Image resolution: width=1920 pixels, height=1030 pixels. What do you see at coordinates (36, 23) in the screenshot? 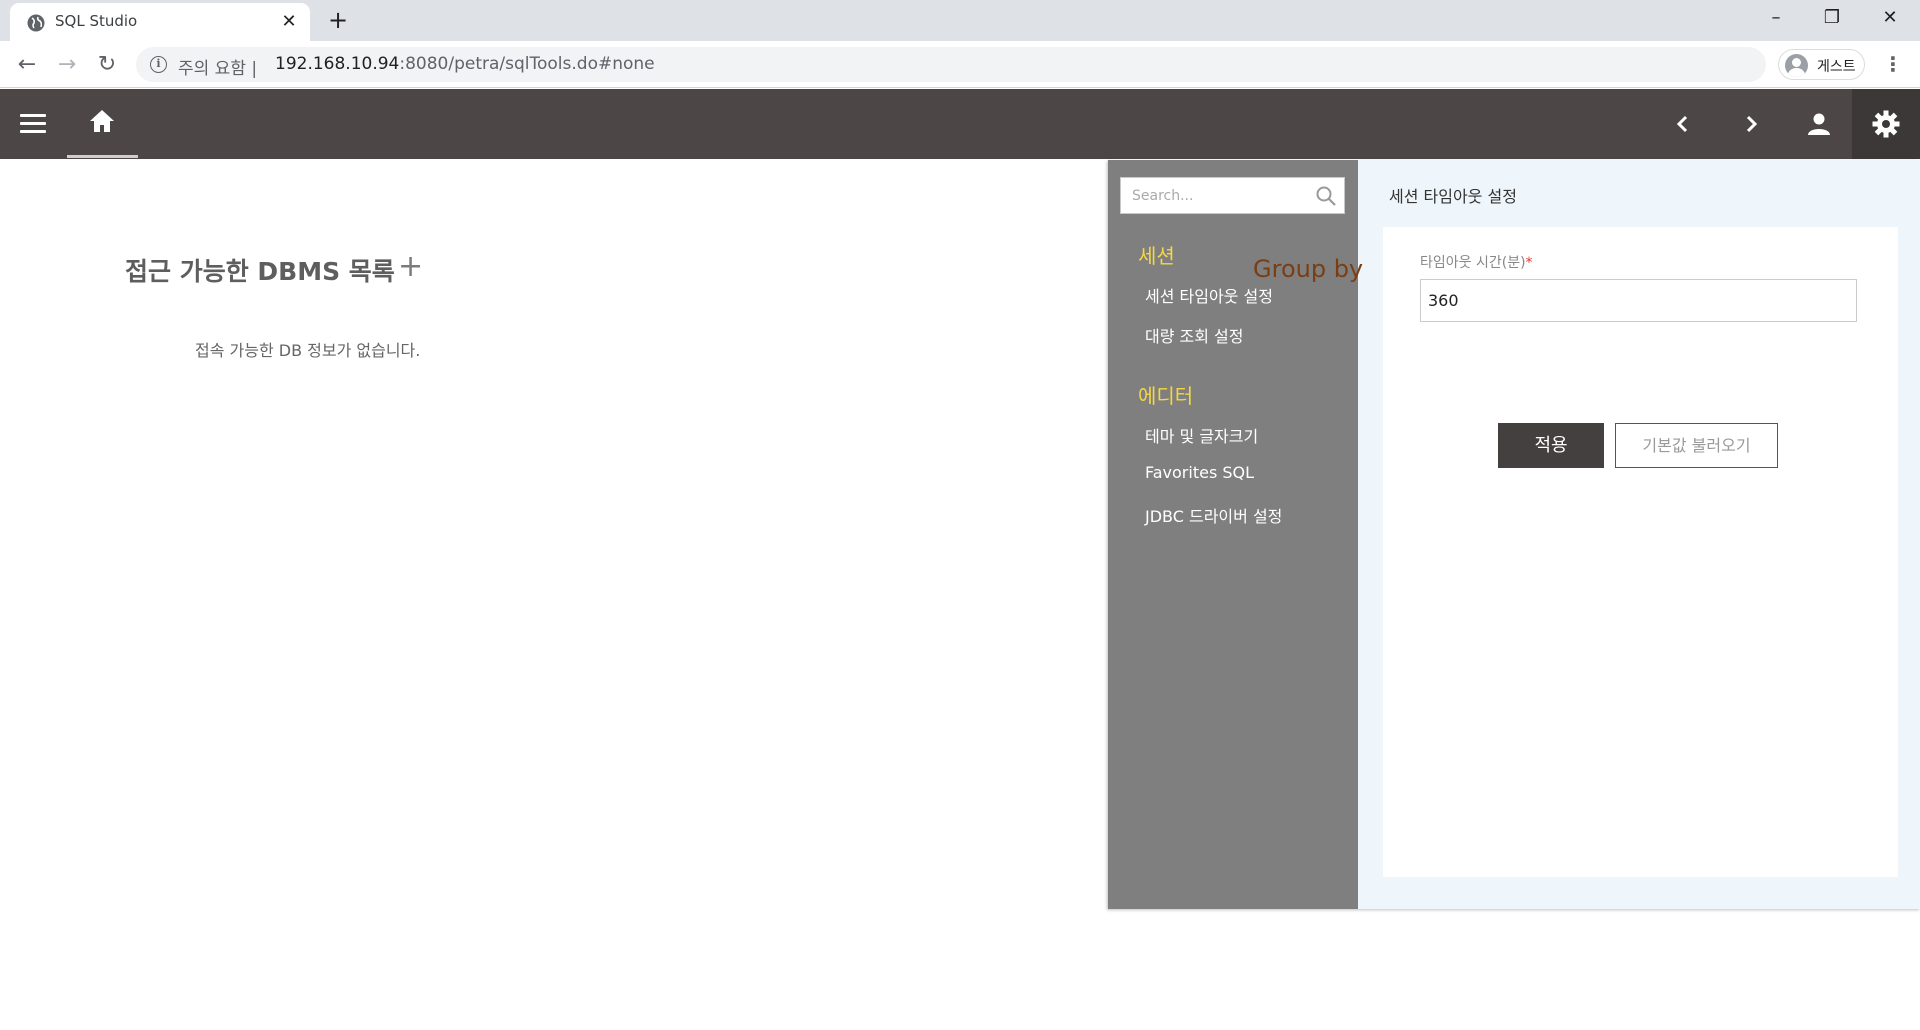
I see `globe-icon` at bounding box center [36, 23].